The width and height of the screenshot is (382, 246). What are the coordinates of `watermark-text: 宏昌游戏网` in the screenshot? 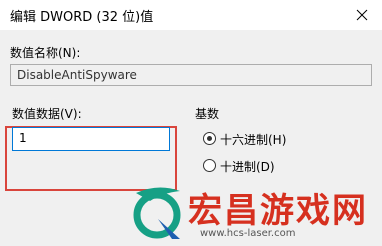 It's located at (278, 211).